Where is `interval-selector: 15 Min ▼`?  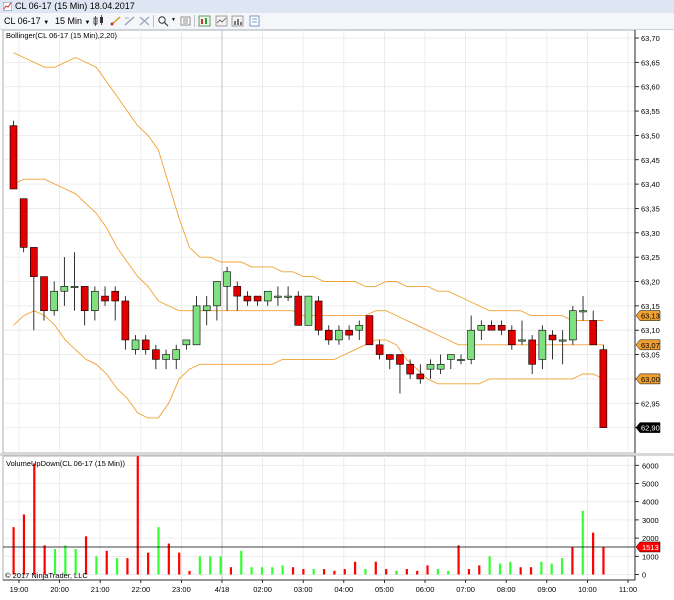 interval-selector: 15 Min ▼ is located at coordinates (72, 21).